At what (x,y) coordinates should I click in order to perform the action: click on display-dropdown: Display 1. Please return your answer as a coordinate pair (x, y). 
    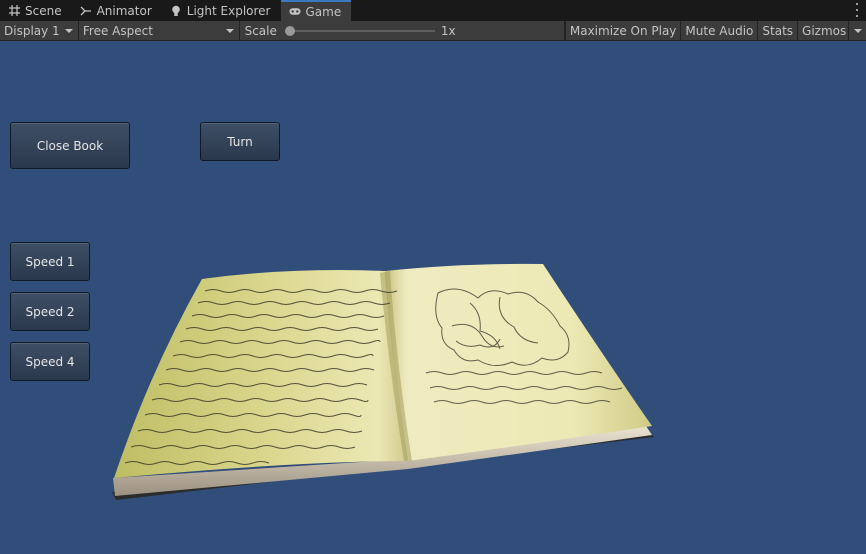
    Looking at the image, I should click on (39, 30).